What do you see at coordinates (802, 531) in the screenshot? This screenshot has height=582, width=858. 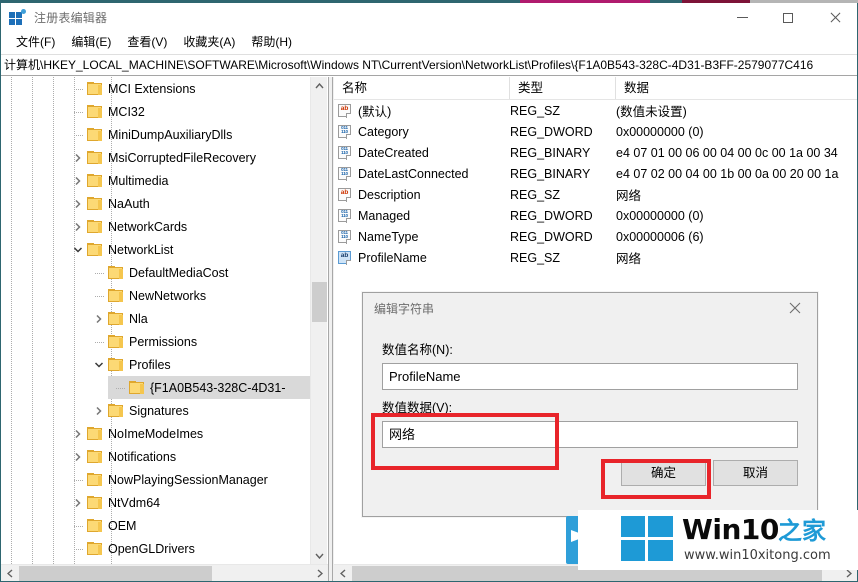 I see `watermark-brand-cn: 之家` at bounding box center [802, 531].